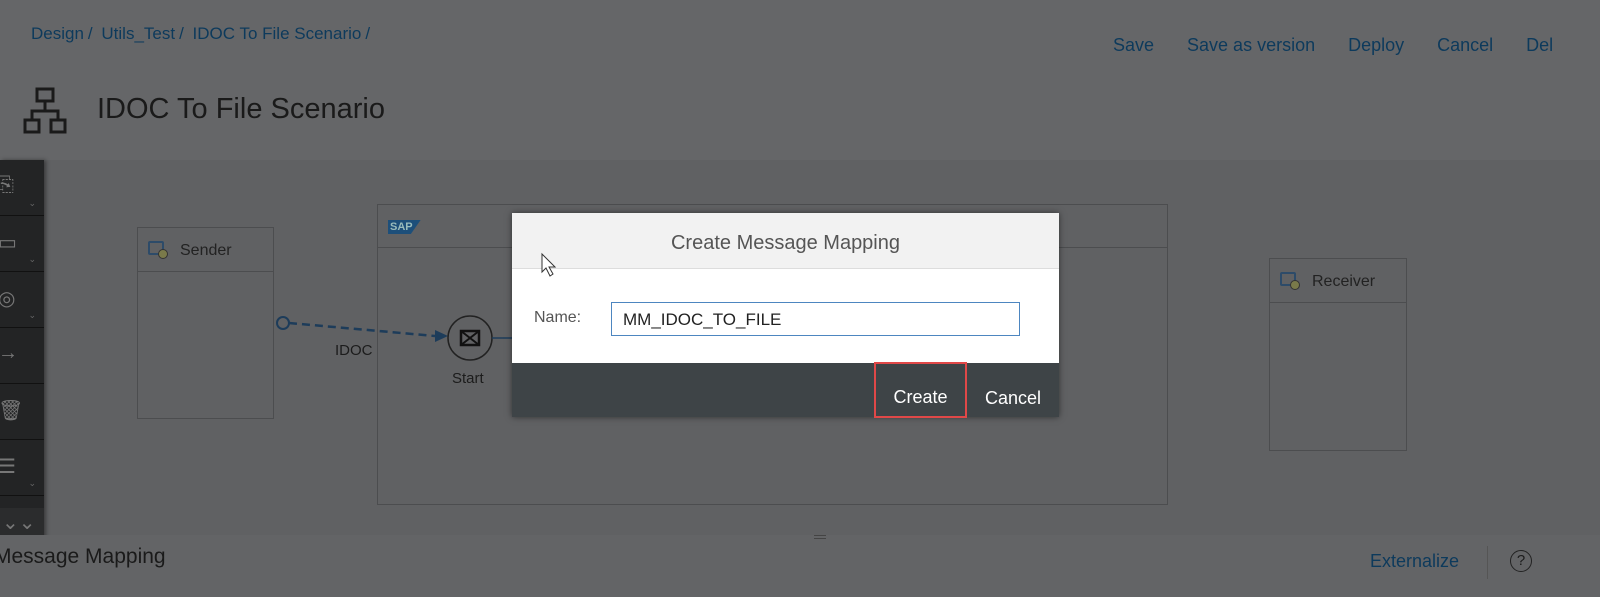  Describe the element at coordinates (22, 300) in the screenshot. I see `palette-events: ◎ ⌄` at that location.